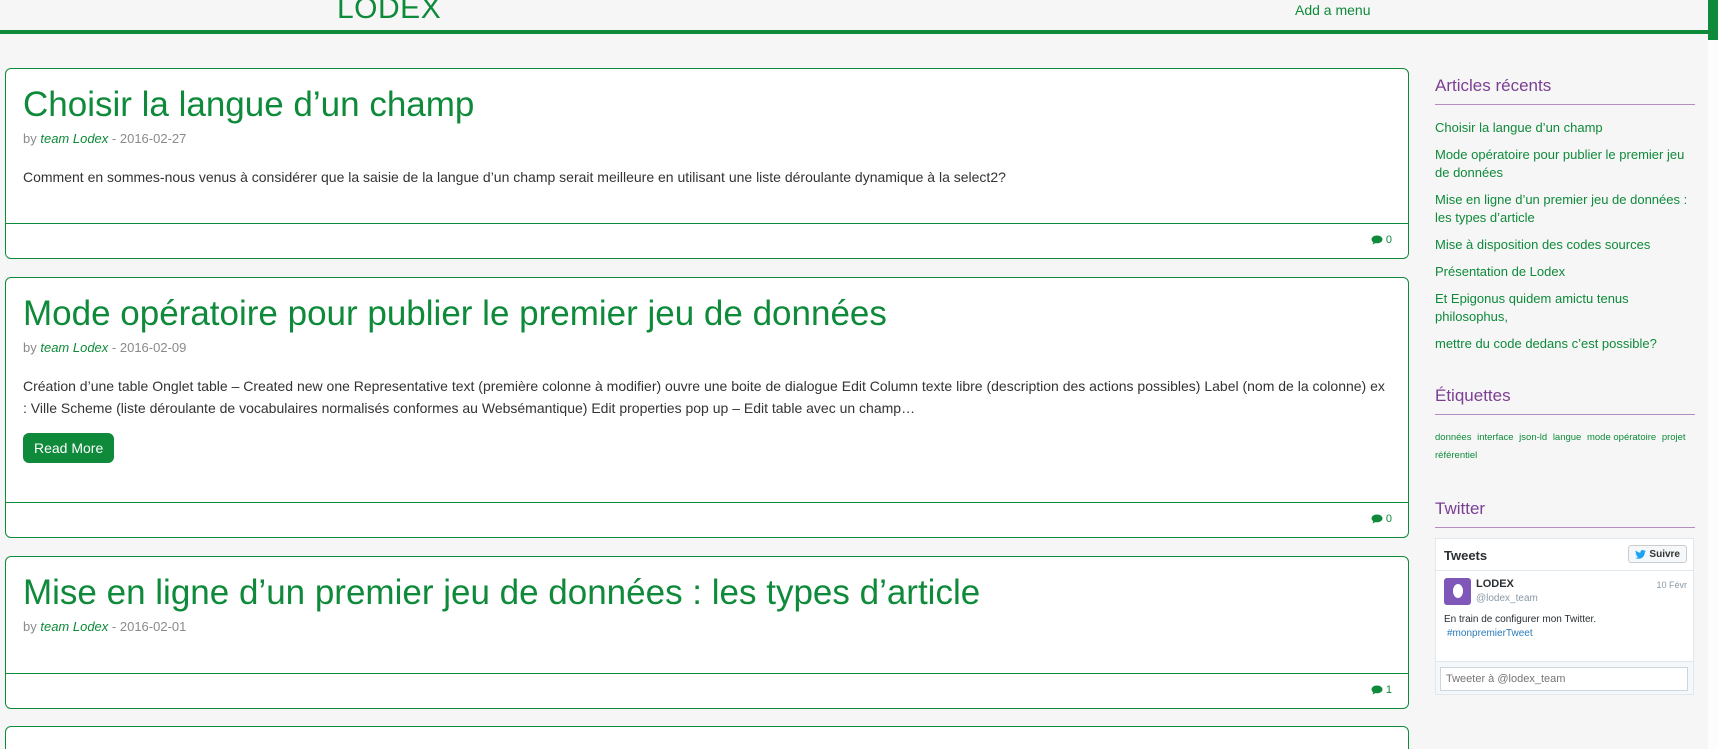  I want to click on recent-article-link: Mise à disposition des codes sources, so click(1565, 245).